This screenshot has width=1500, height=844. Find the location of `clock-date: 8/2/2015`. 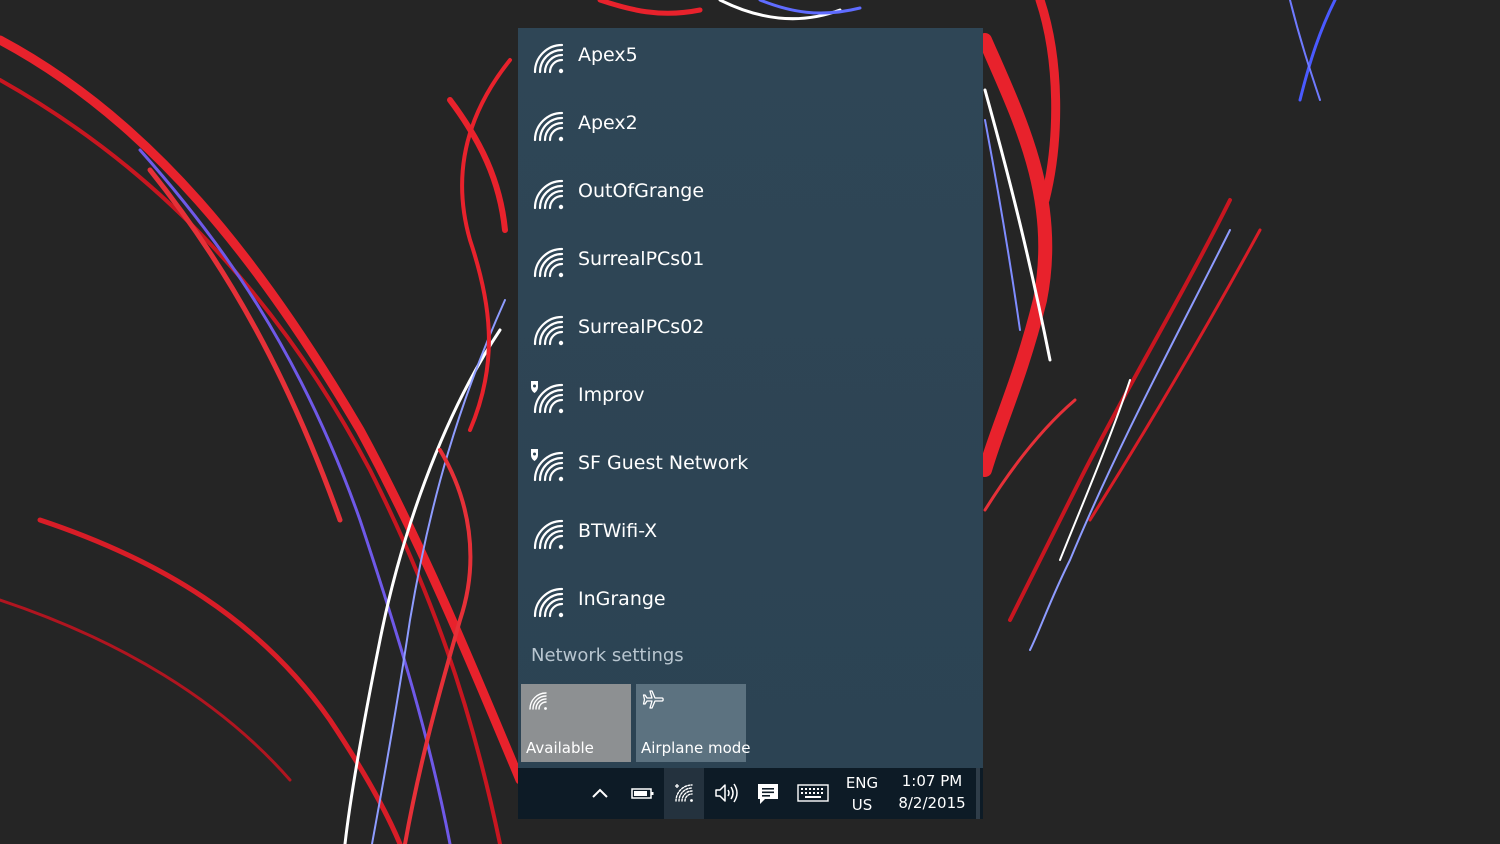

clock-date: 8/2/2015 is located at coordinates (932, 803).